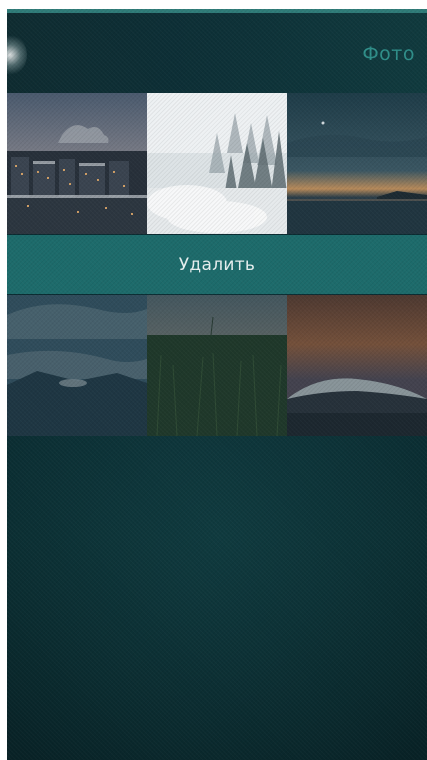  What do you see at coordinates (17, 55) in the screenshot?
I see `pulley-glow-icon` at bounding box center [17, 55].